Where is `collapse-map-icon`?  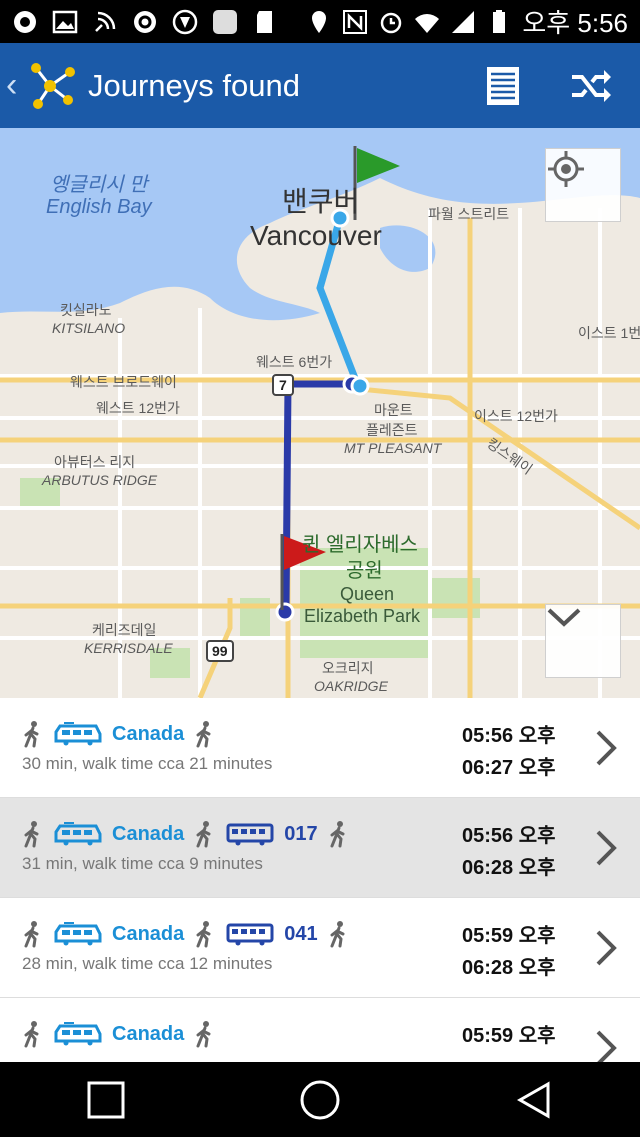
collapse-map-icon is located at coordinates (564, 617).